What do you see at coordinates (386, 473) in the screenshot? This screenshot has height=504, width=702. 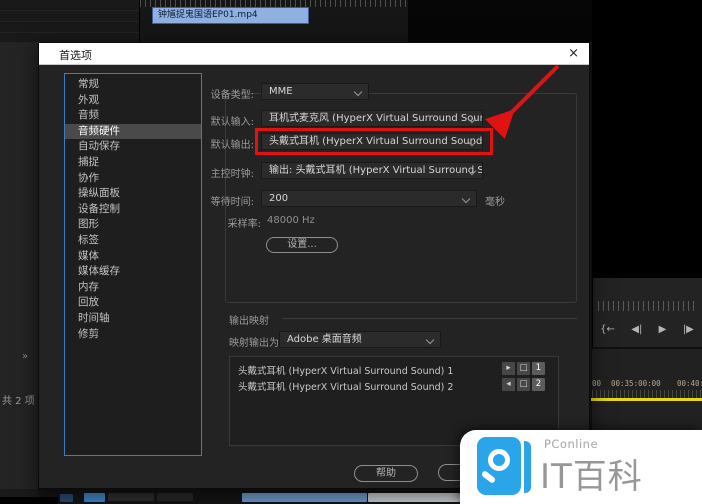 I see `help-button: 帮助` at bounding box center [386, 473].